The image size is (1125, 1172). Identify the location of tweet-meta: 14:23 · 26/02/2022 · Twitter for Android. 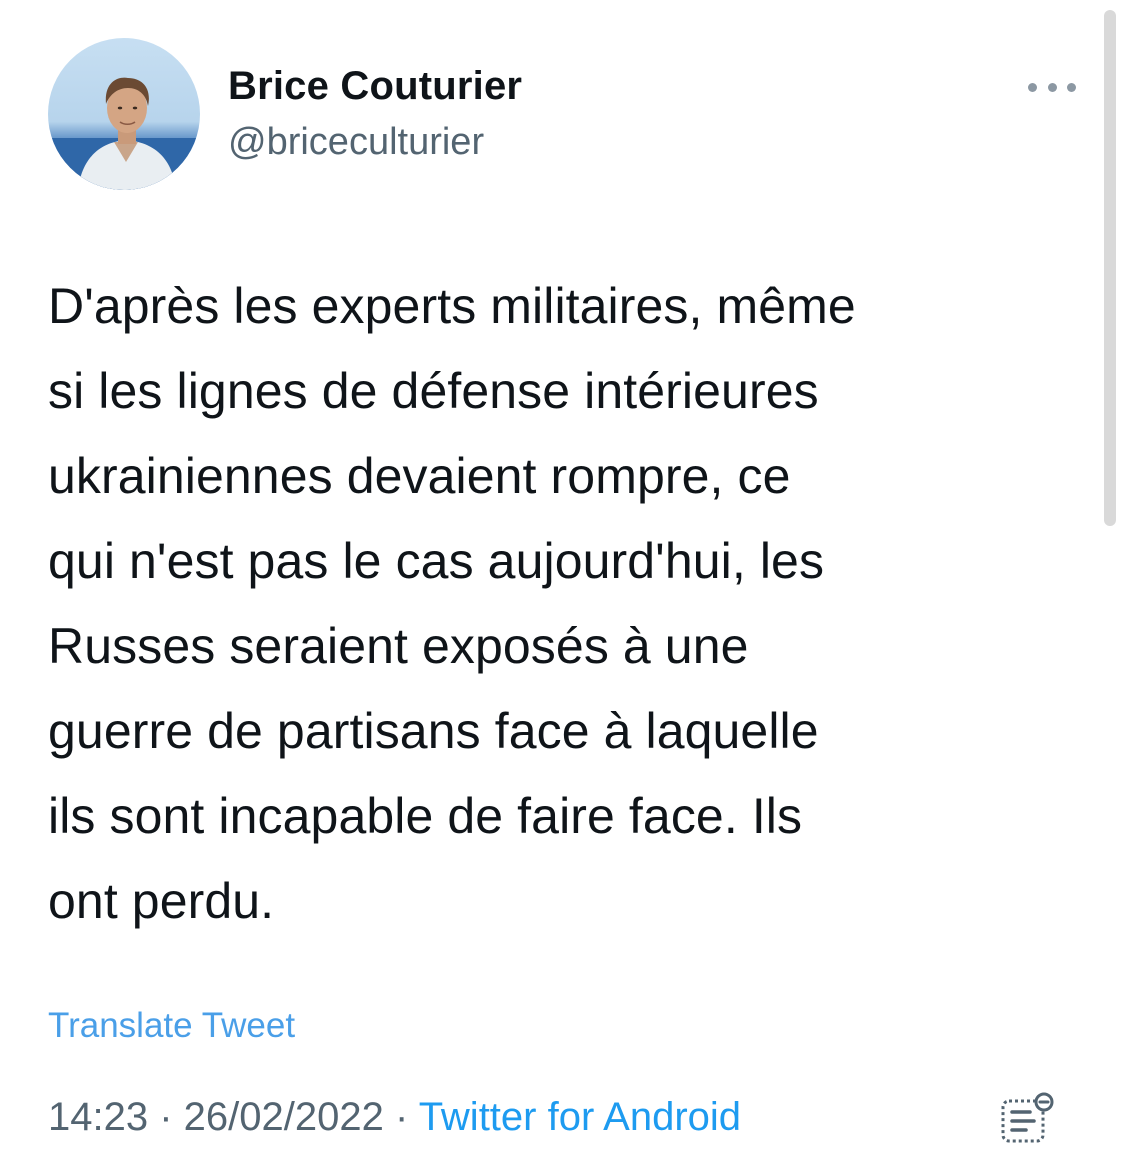
(394, 1117).